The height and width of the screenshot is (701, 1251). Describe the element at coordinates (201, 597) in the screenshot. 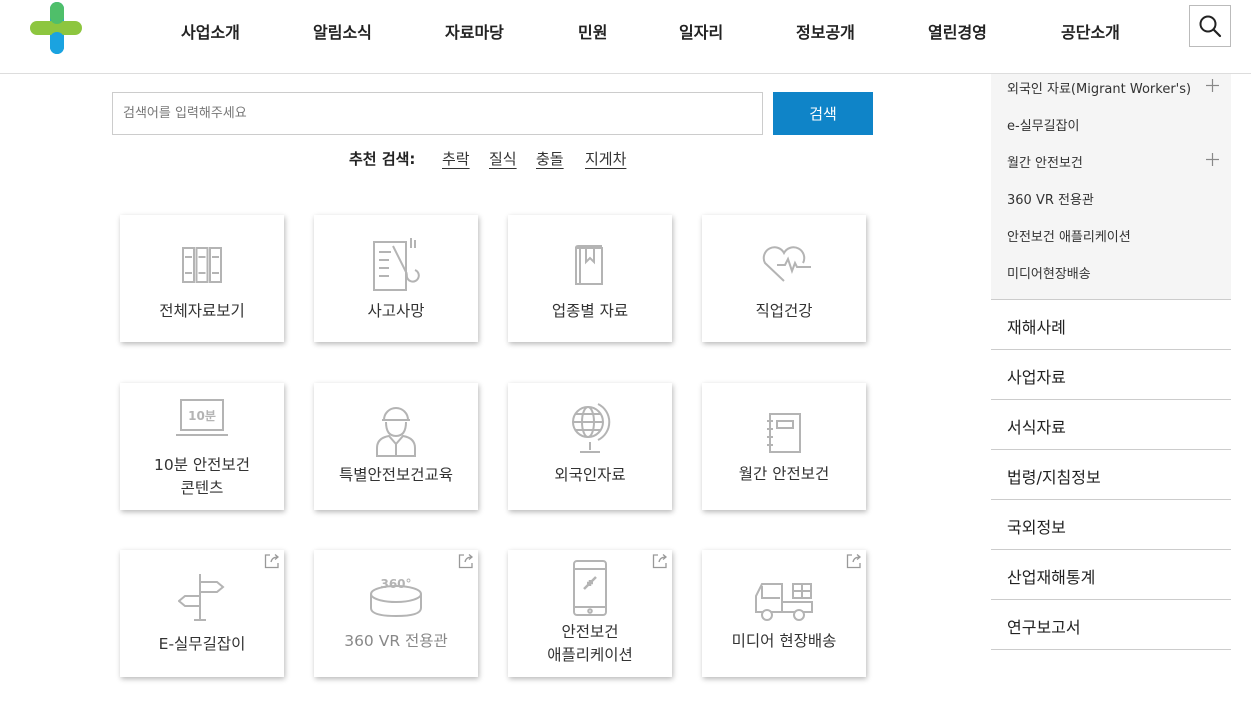

I see `signpost-icon` at that location.